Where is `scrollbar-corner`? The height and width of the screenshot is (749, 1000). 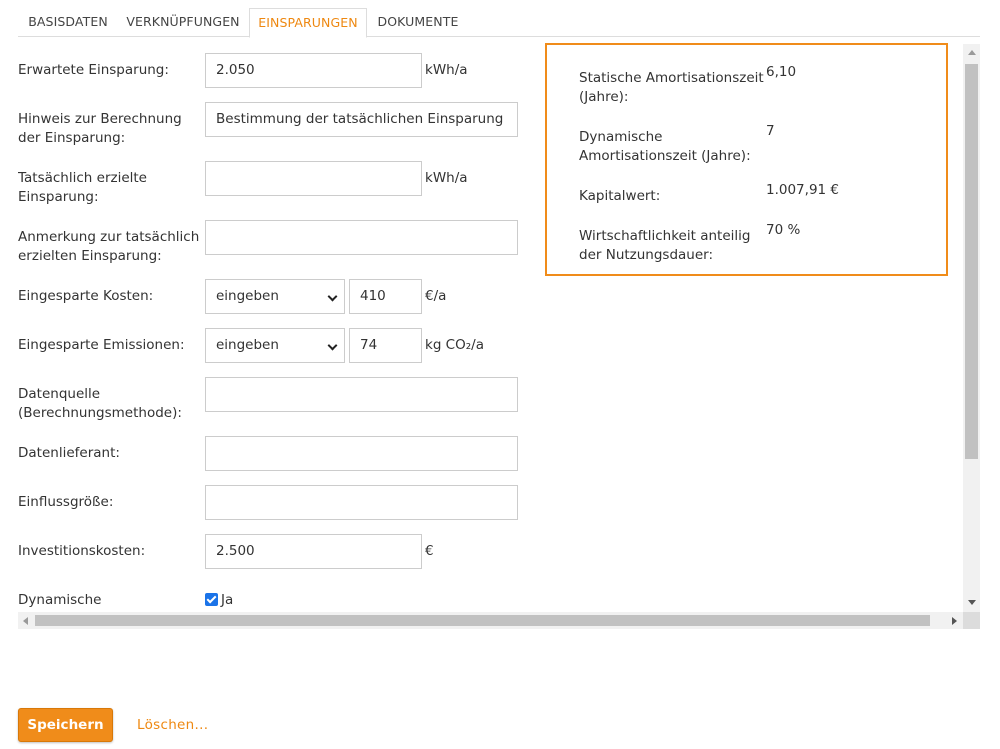
scrollbar-corner is located at coordinates (971, 620).